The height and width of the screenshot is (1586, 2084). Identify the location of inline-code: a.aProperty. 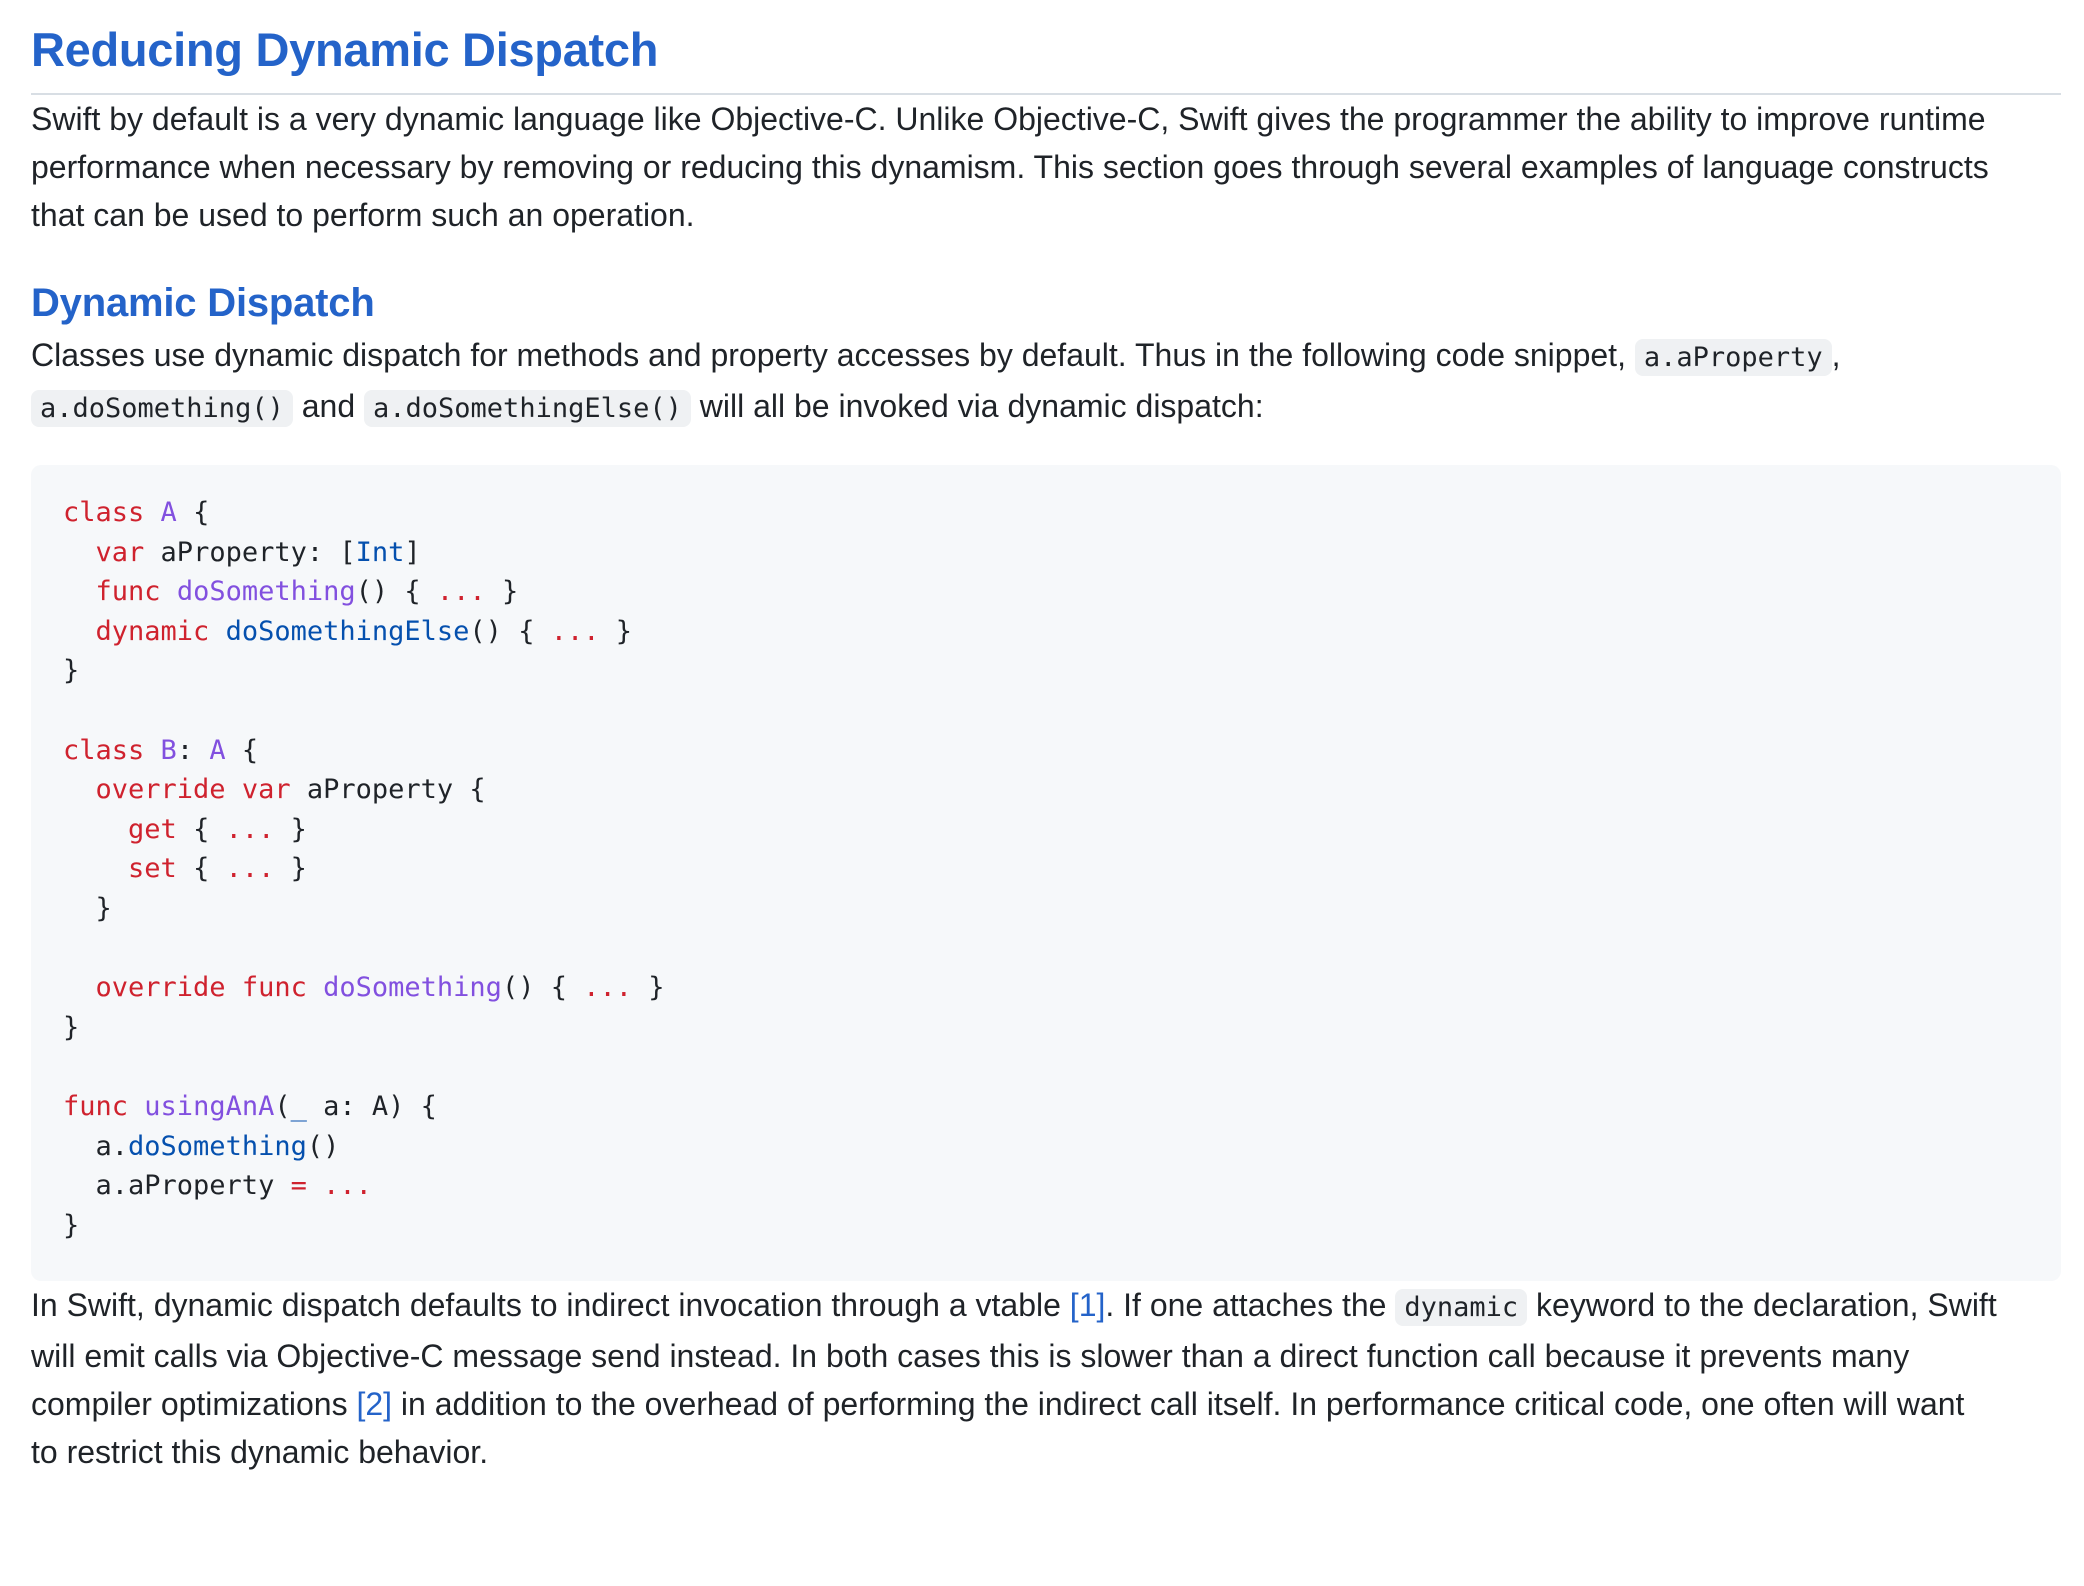
(1733, 357).